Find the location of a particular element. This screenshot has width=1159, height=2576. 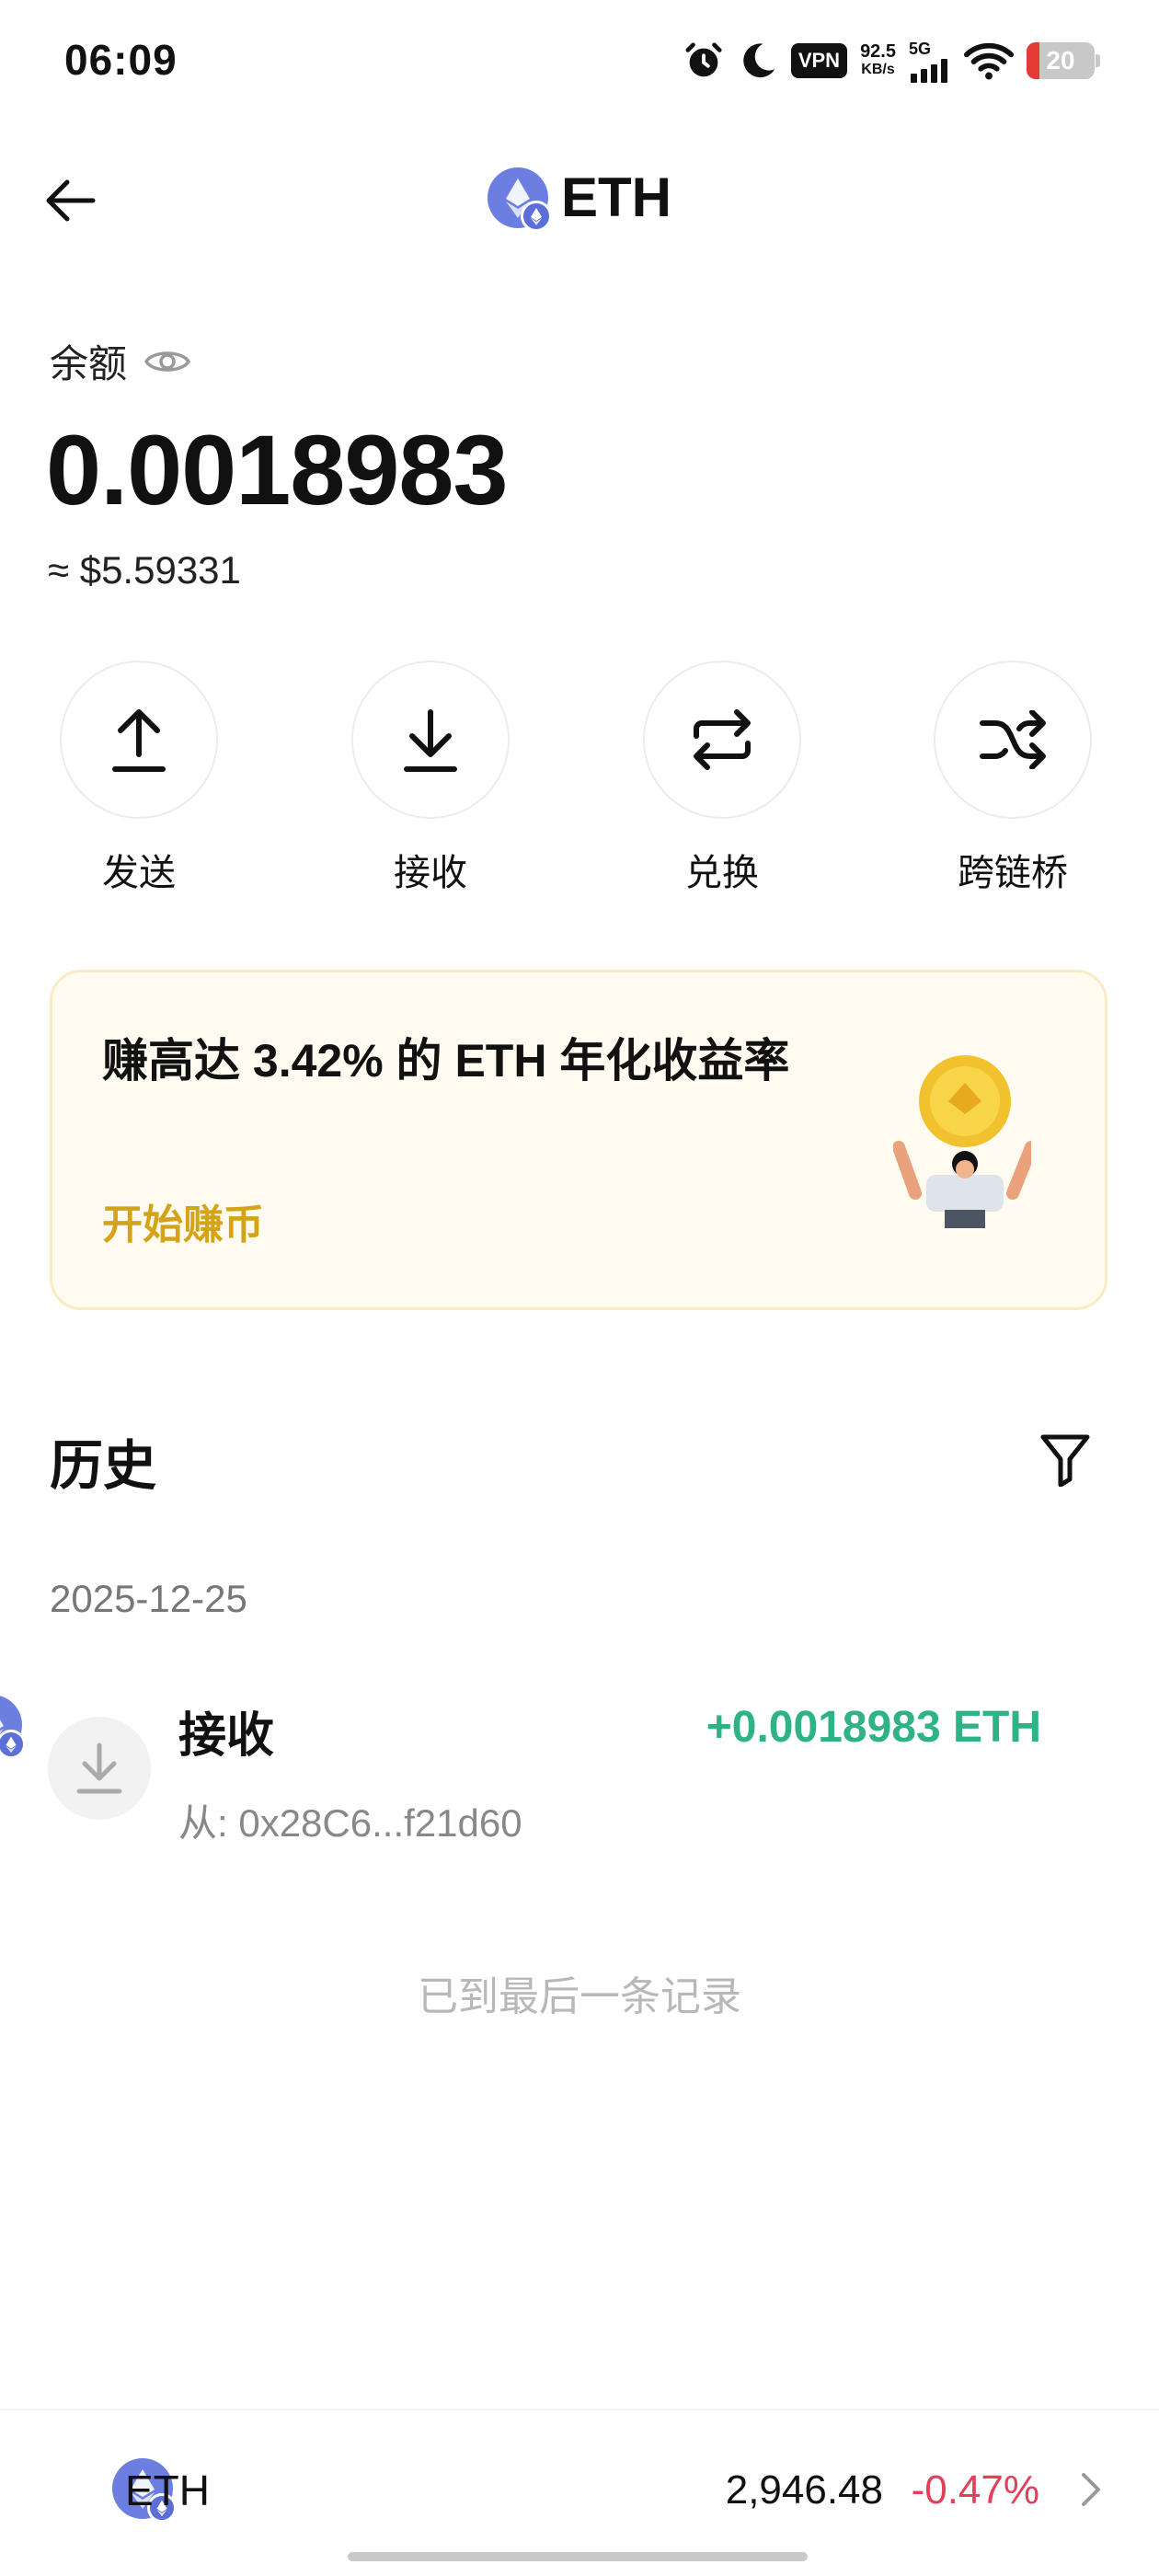

bridge-action: 跨链桥 is located at coordinates (1013, 778).